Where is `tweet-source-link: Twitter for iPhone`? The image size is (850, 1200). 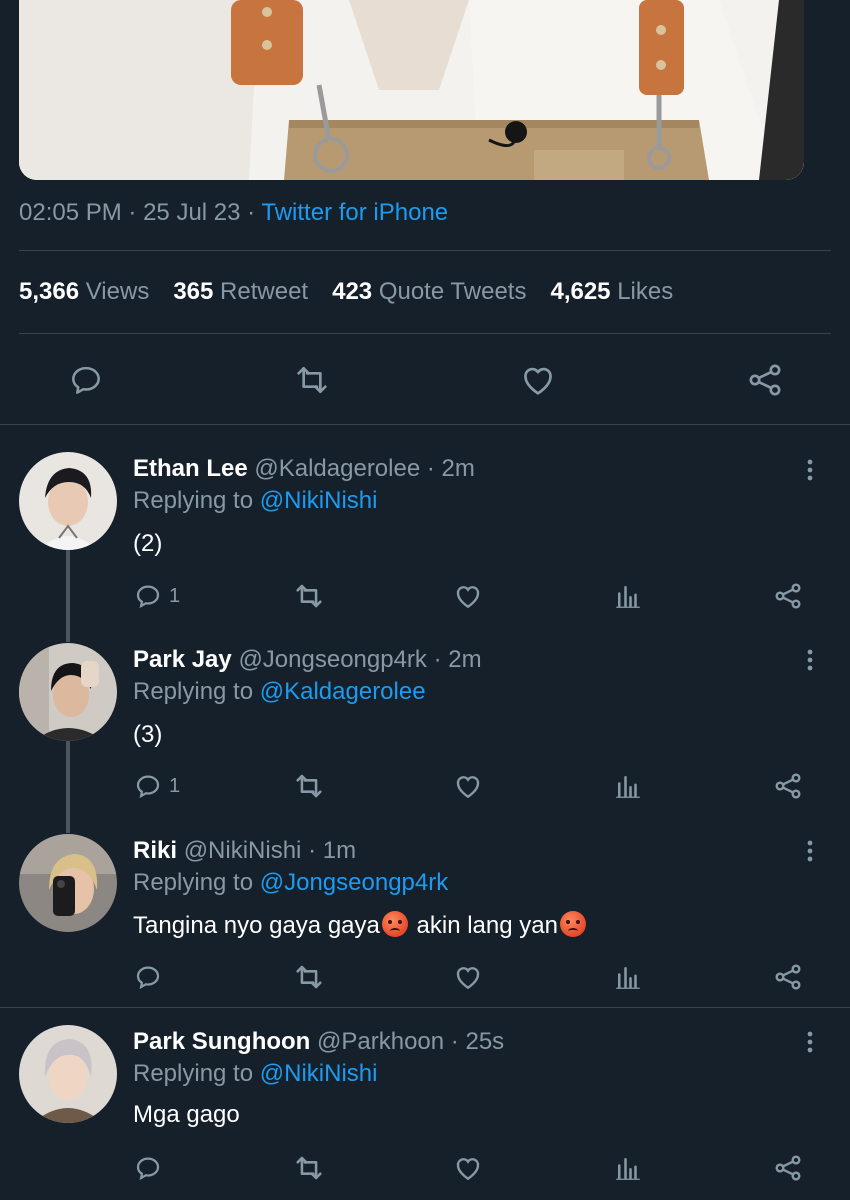
tweet-source-link: Twitter for iPhone is located at coordinates (354, 212).